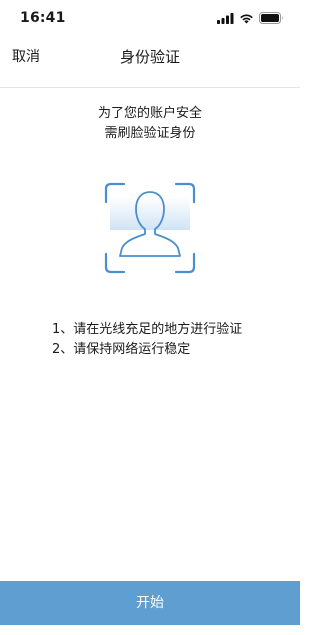 This screenshot has height=635, width=320. I want to click on nav-bar: 取消 身份验证, so click(150, 56).